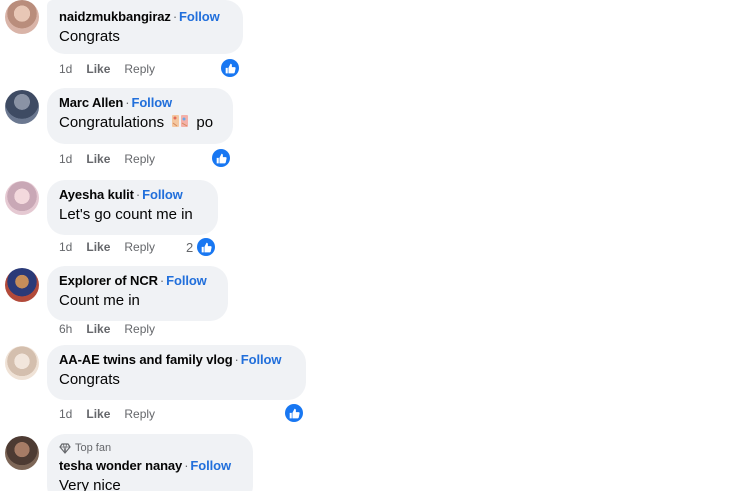 This screenshot has height=491, width=750. What do you see at coordinates (99, 300) in the screenshot?
I see `comment-text: Count me in` at bounding box center [99, 300].